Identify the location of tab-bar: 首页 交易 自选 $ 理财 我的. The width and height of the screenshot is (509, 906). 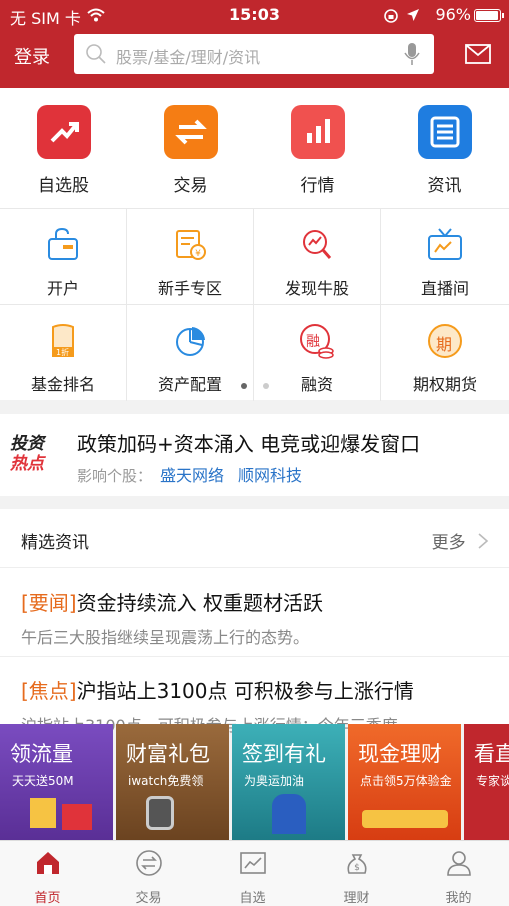
(254, 873).